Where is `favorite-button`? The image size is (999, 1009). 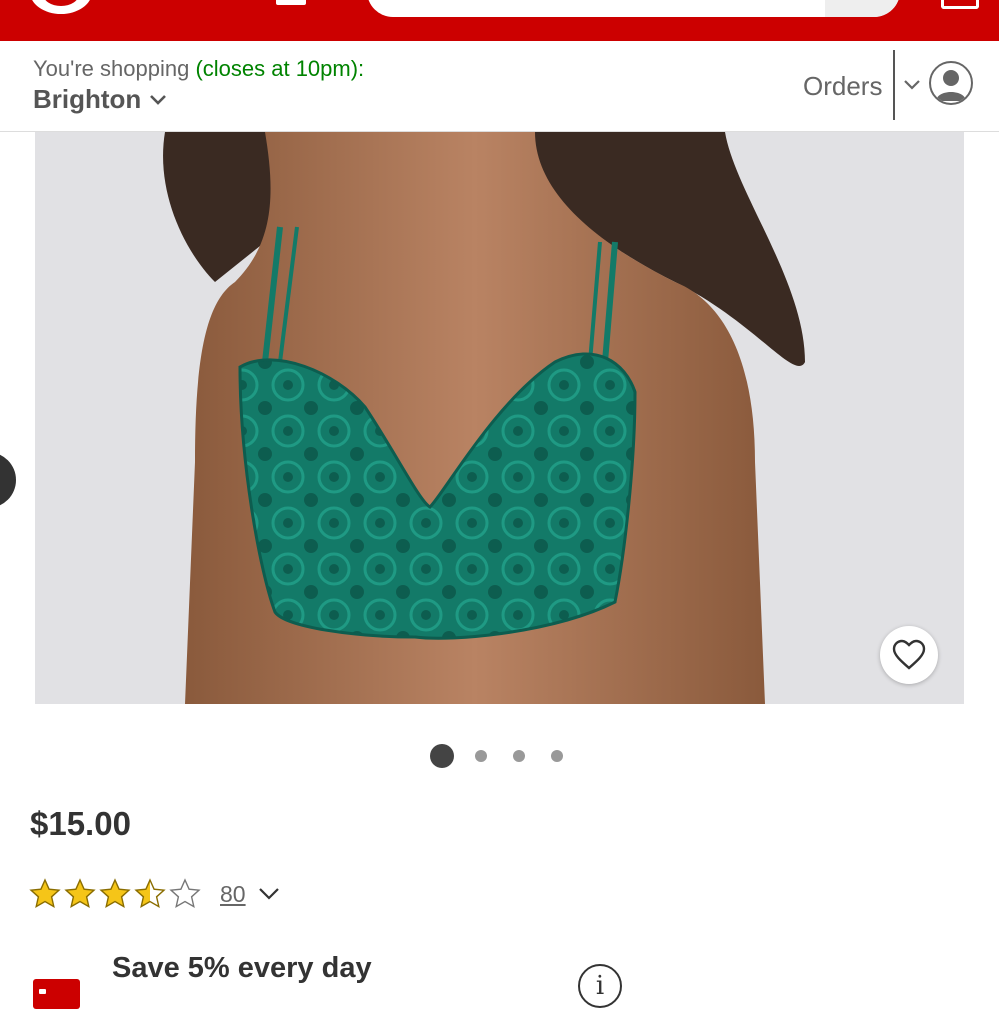
favorite-button is located at coordinates (909, 655).